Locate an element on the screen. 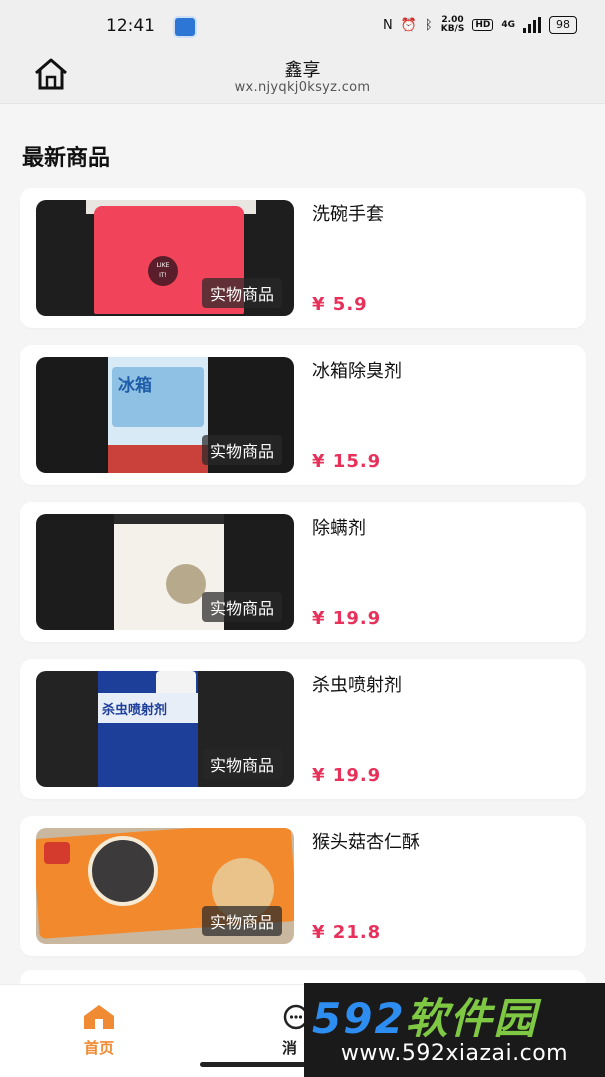 The image size is (605, 1077). watermark: 592软件园 www.592xiazai.com is located at coordinates (454, 1030).